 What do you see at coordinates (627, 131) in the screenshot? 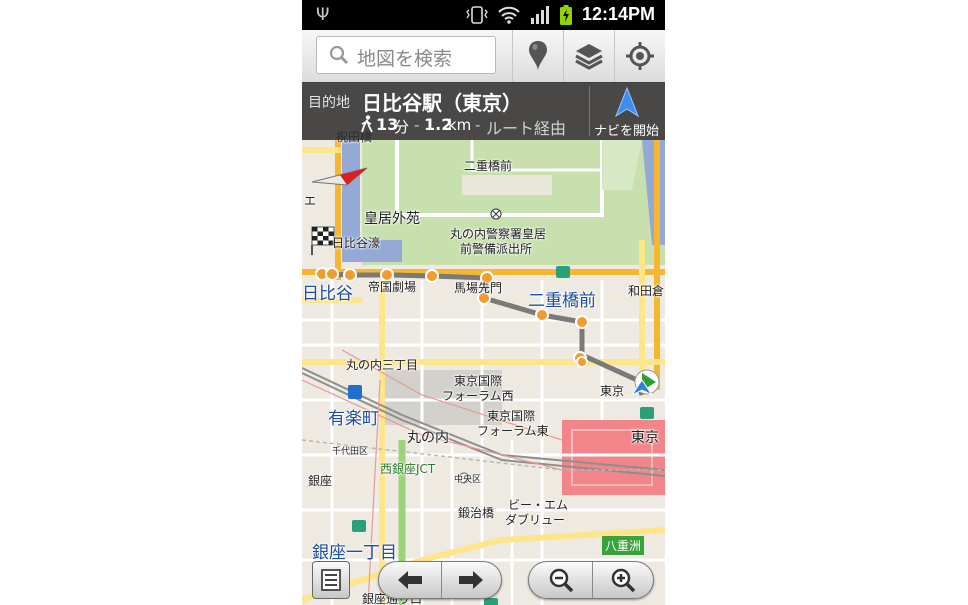
I see `start-navigation-label: ナビを開始` at bounding box center [627, 131].